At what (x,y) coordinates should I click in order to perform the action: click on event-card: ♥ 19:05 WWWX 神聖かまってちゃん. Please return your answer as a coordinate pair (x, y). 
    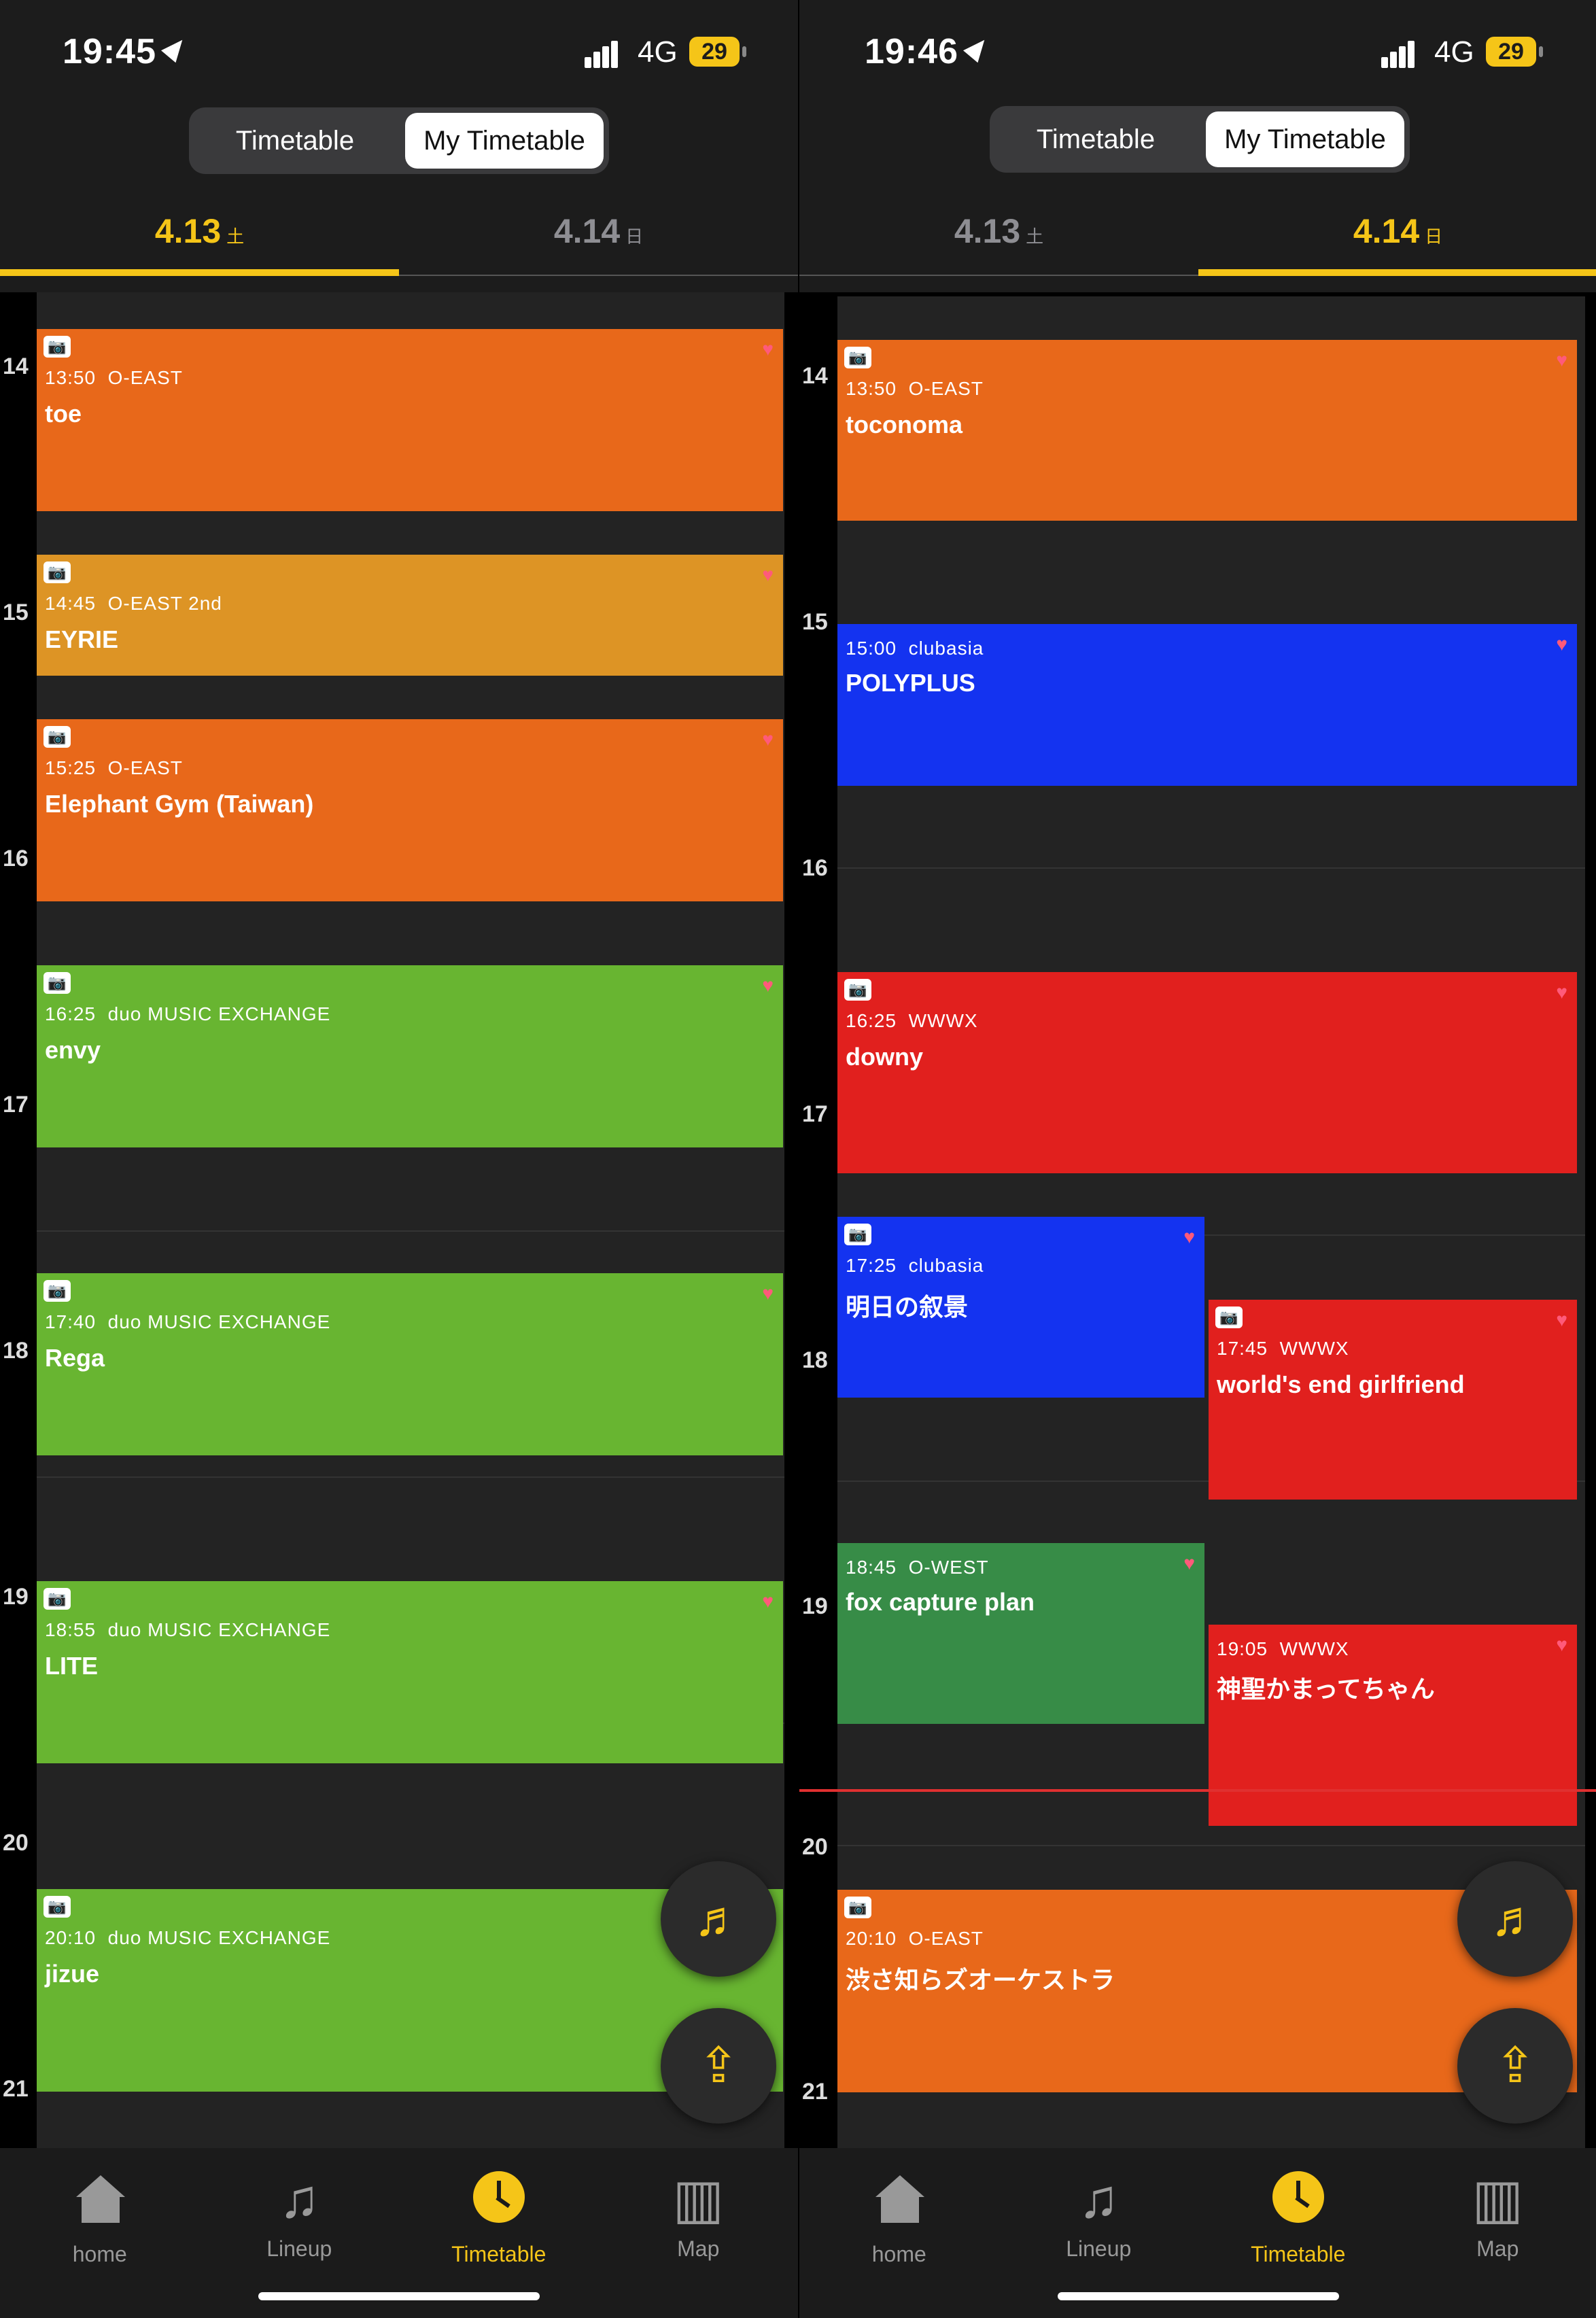
    Looking at the image, I should click on (1393, 1725).